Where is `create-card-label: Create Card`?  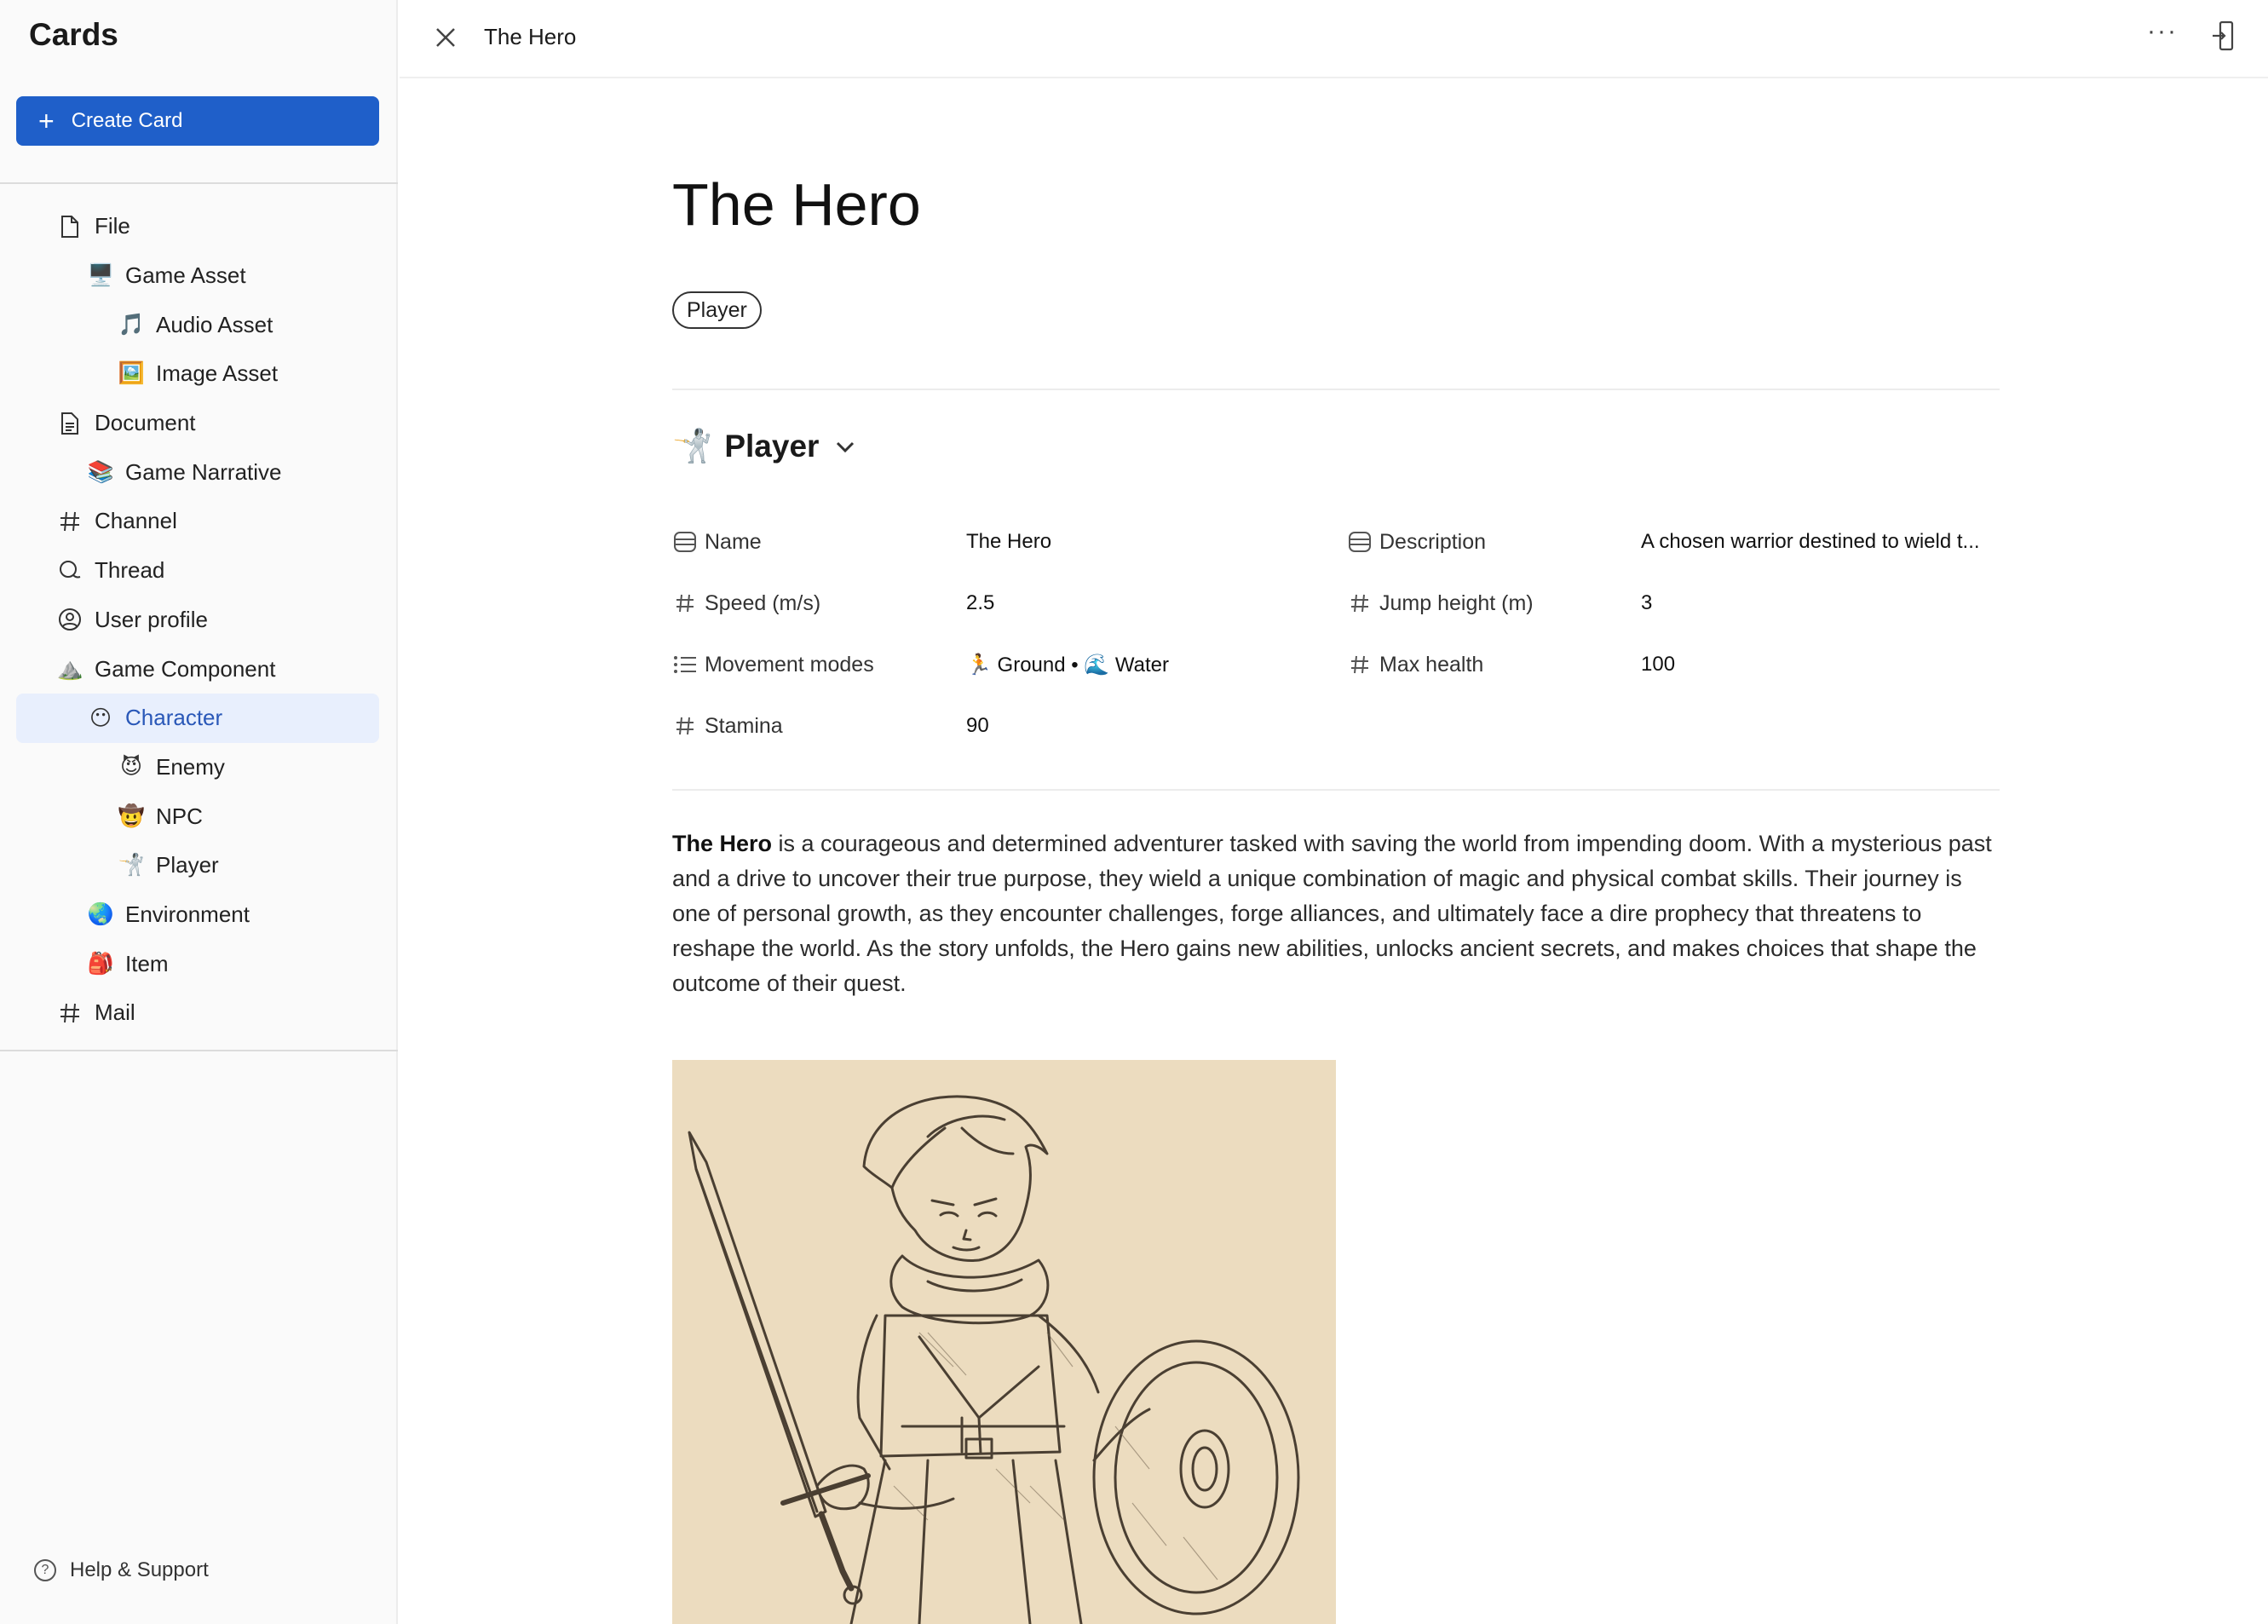 create-card-label: Create Card is located at coordinates (127, 120).